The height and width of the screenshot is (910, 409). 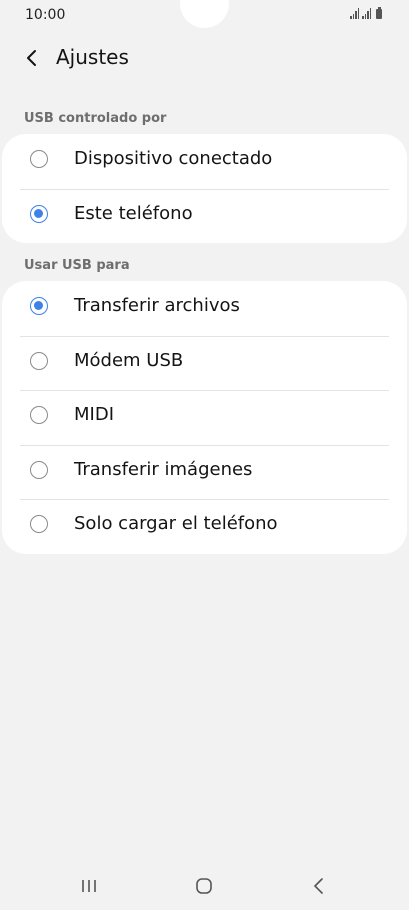 I want to click on option-transfer-images: Transferir imágenes, so click(x=204, y=472).